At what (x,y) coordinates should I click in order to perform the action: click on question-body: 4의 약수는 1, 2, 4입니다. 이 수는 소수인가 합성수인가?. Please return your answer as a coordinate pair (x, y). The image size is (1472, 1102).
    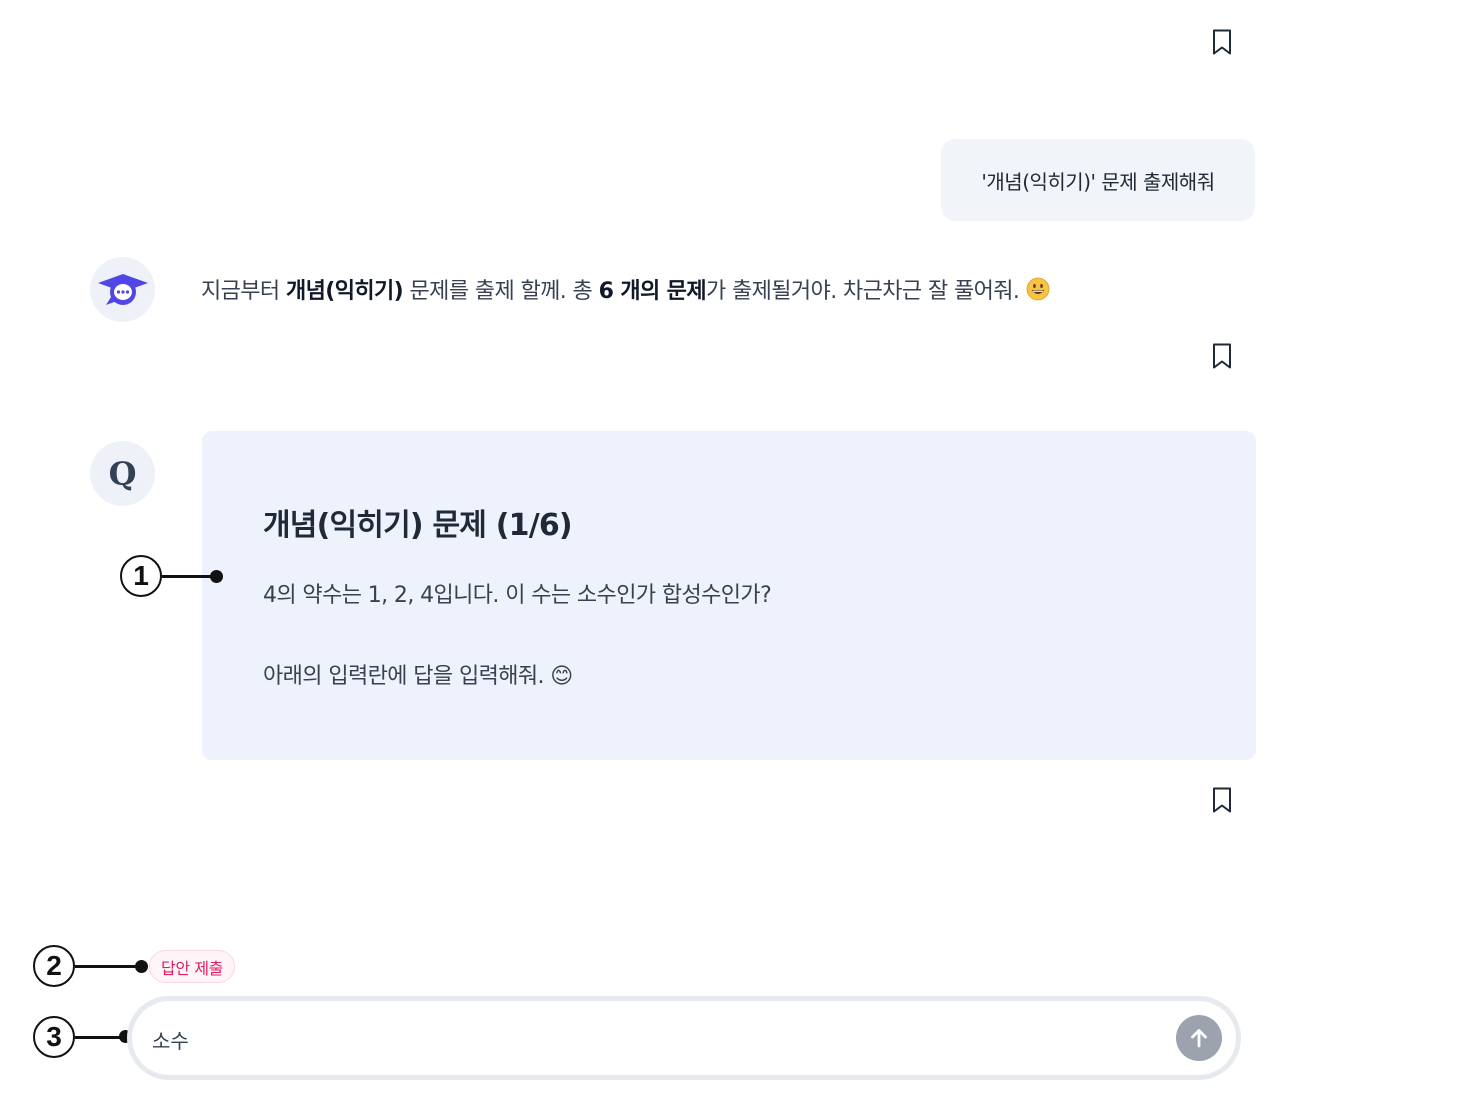
    Looking at the image, I should click on (517, 595).